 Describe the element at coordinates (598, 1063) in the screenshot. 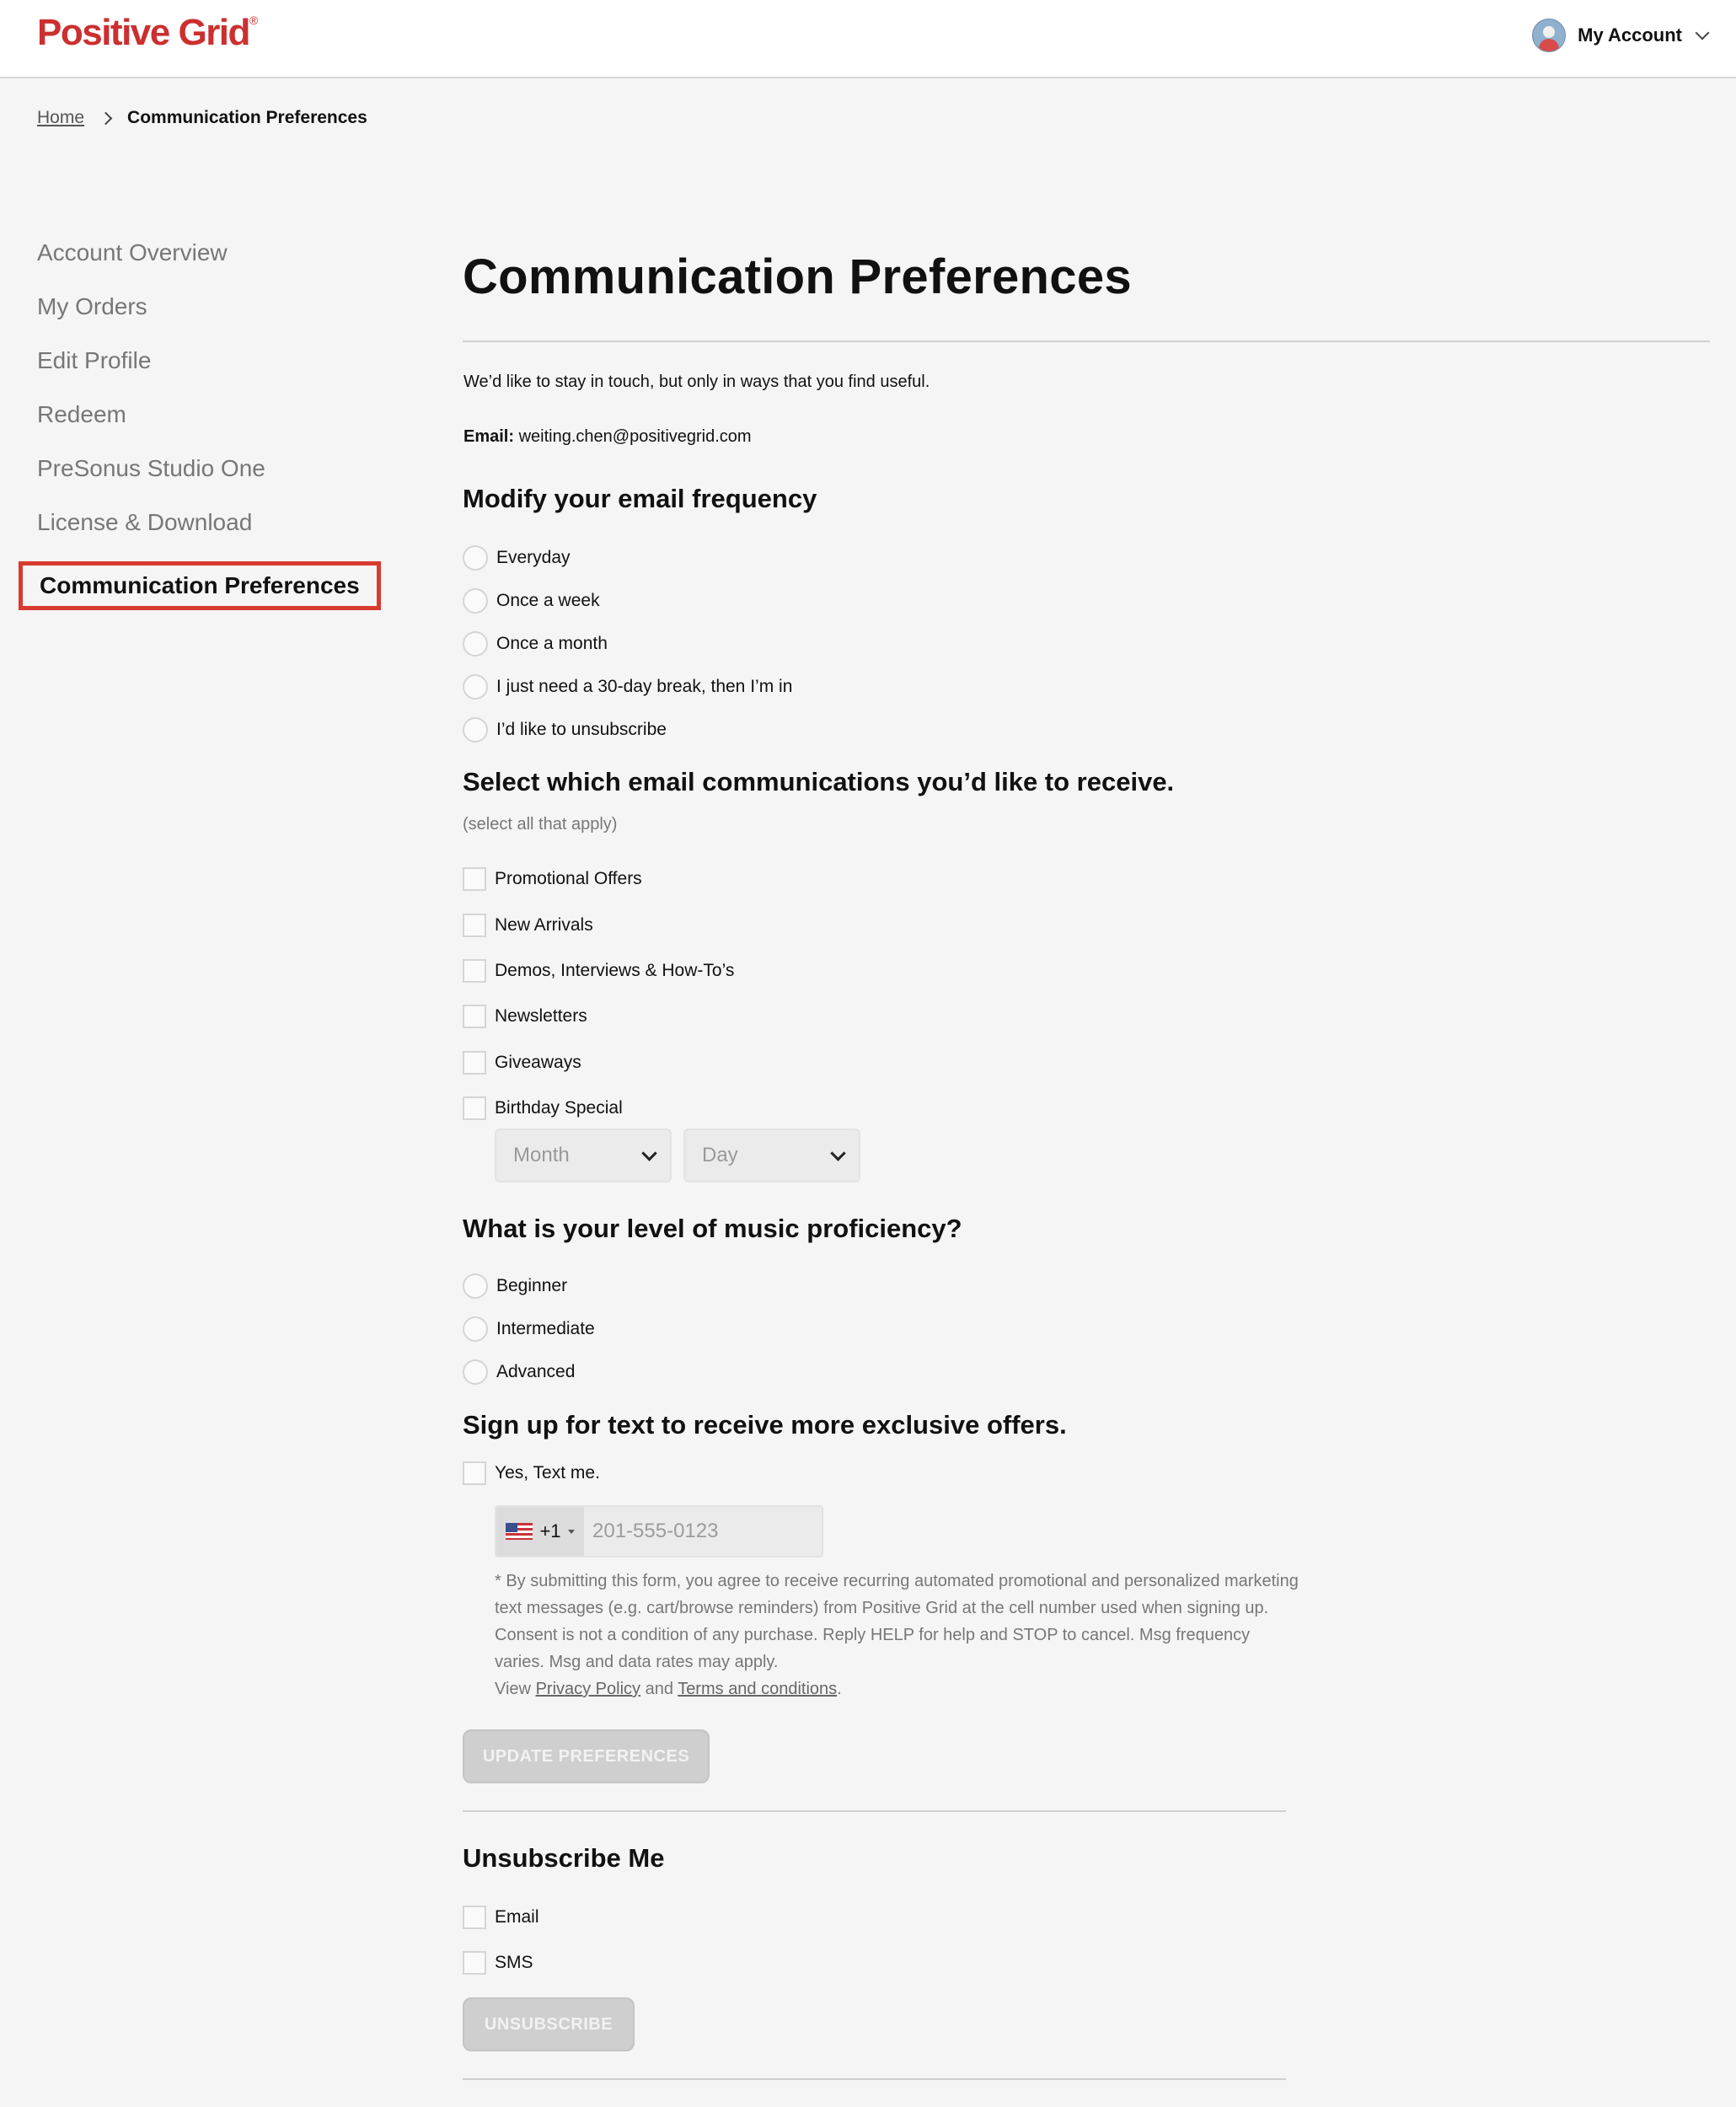

I see `comm-option-giveaways: Giveaways` at that location.